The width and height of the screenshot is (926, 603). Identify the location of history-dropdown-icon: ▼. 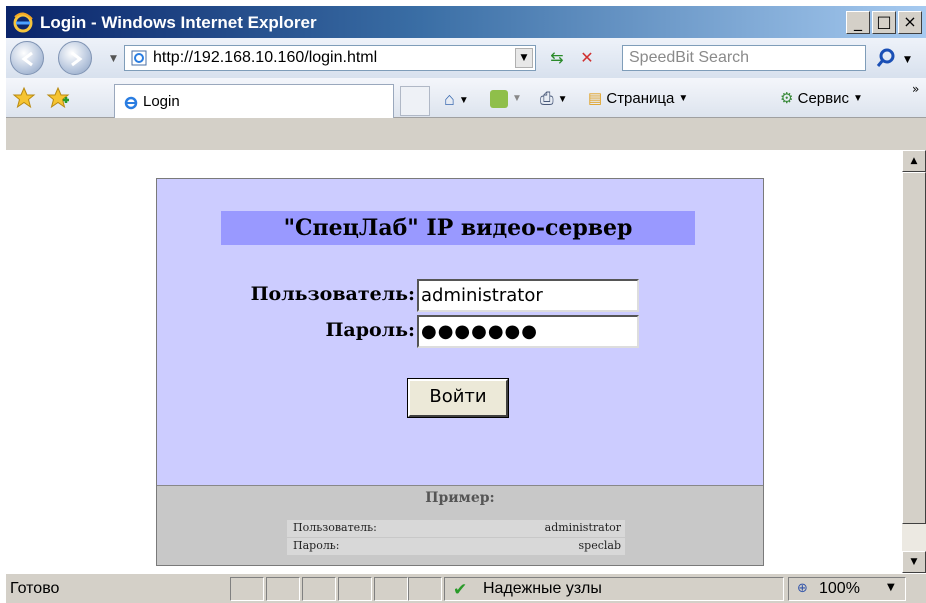
(113, 59).